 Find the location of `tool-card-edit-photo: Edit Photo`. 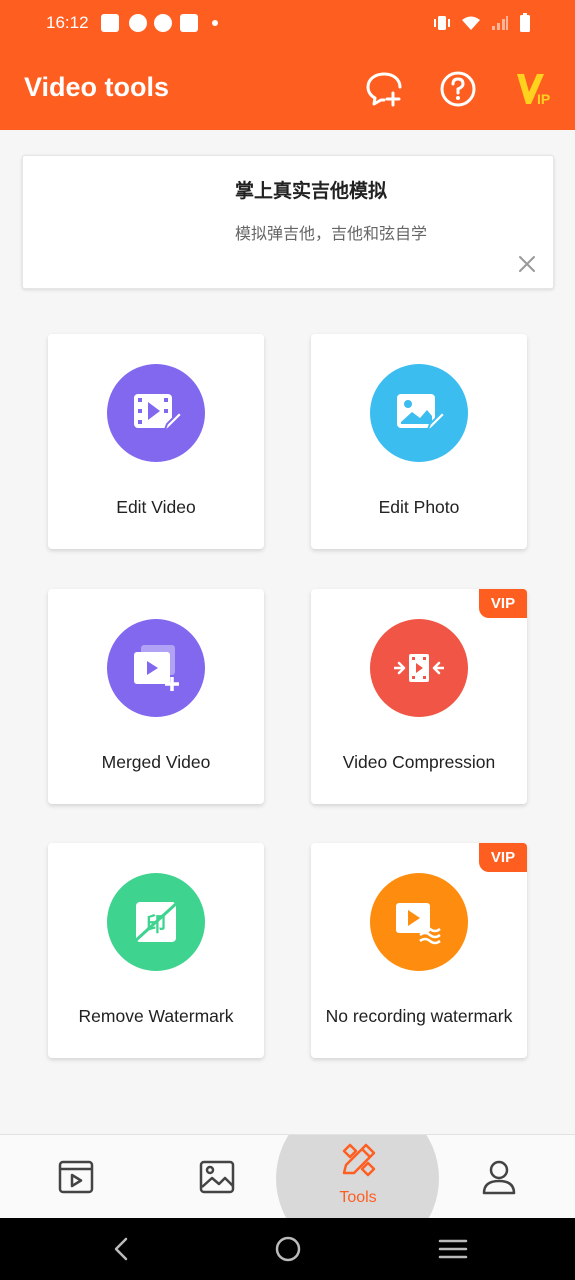

tool-card-edit-photo: Edit Photo is located at coordinates (419, 441).